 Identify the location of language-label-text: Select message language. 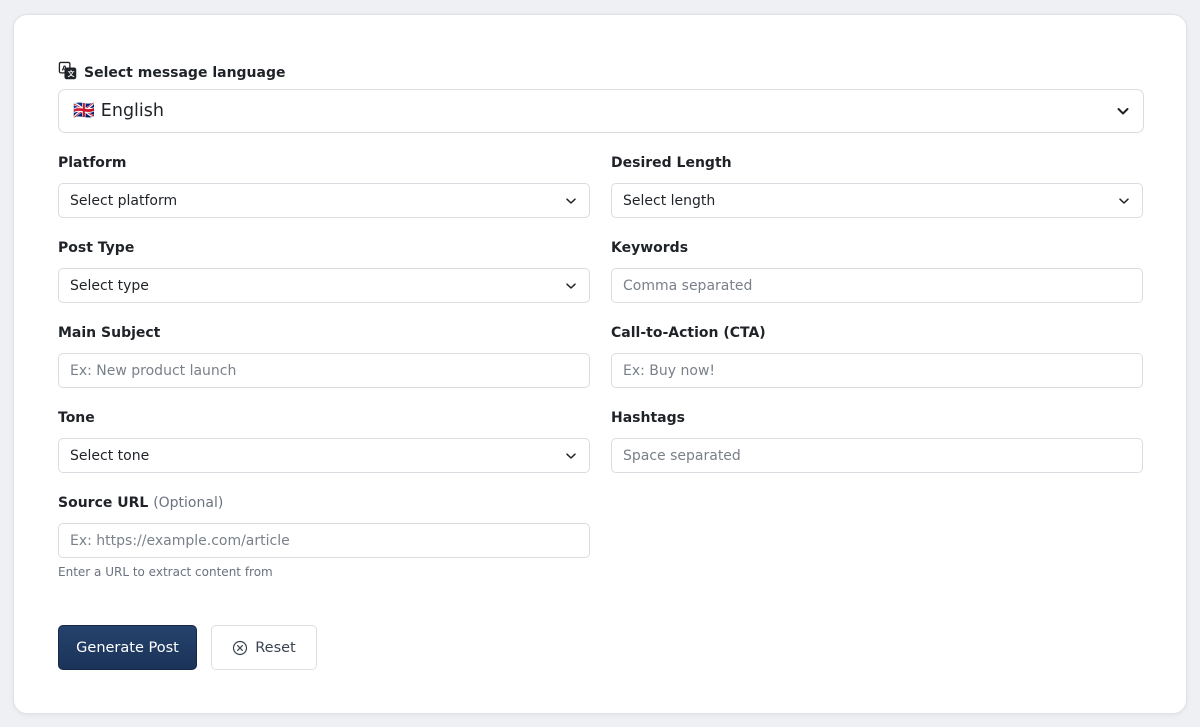
(185, 72).